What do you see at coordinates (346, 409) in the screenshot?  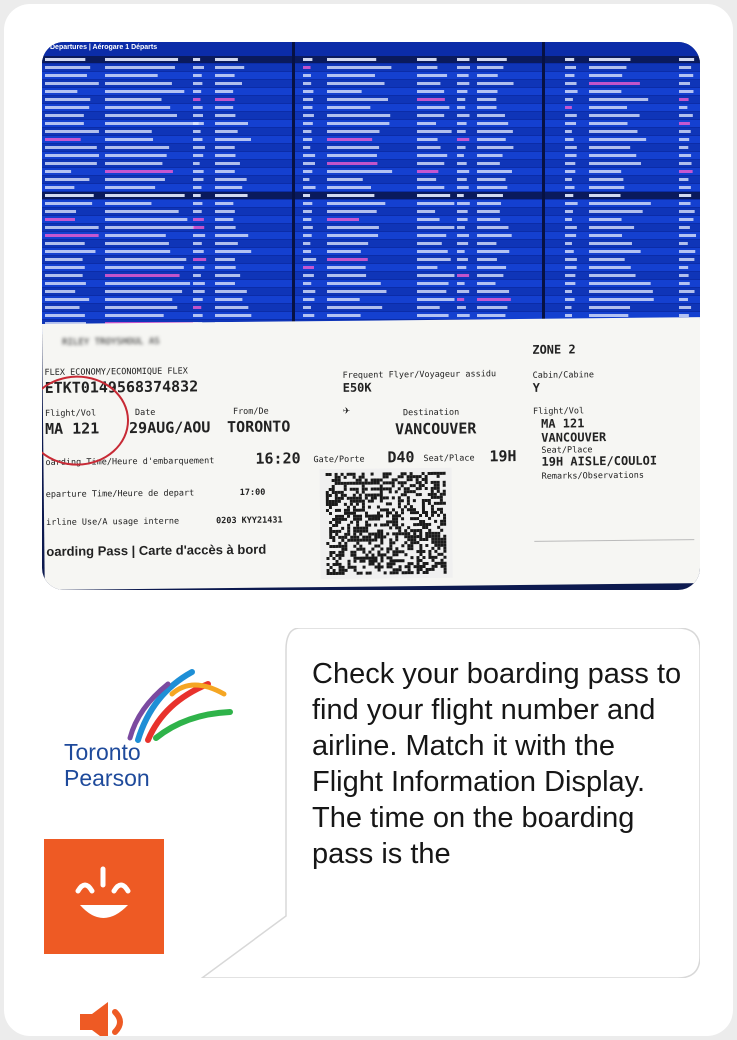 I see `plane-icon: ✈` at bounding box center [346, 409].